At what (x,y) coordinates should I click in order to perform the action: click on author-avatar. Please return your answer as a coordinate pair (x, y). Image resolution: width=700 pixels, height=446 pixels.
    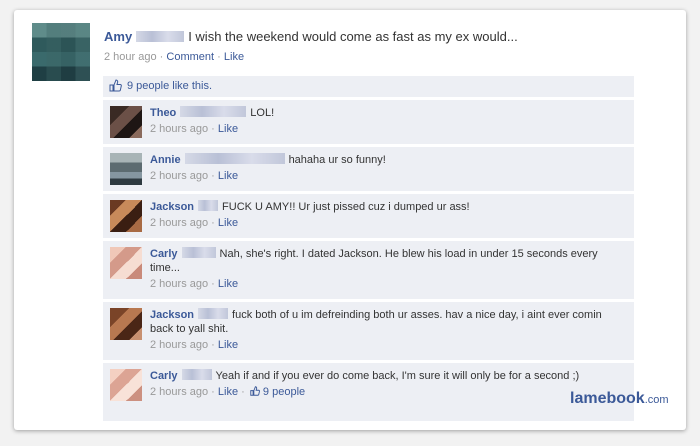
    Looking at the image, I should click on (61, 52).